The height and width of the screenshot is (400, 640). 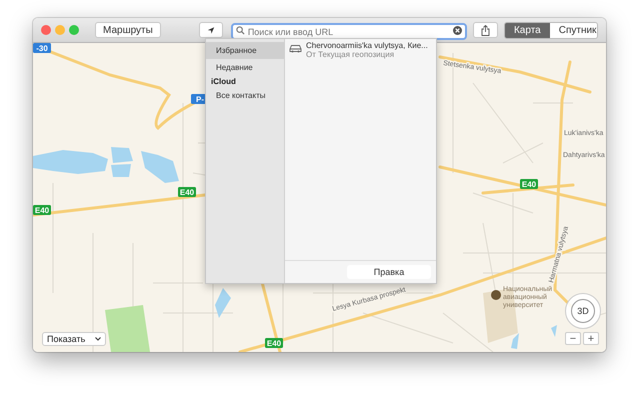 What do you see at coordinates (245, 67) in the screenshot?
I see `sidebar-item: Недавние` at bounding box center [245, 67].